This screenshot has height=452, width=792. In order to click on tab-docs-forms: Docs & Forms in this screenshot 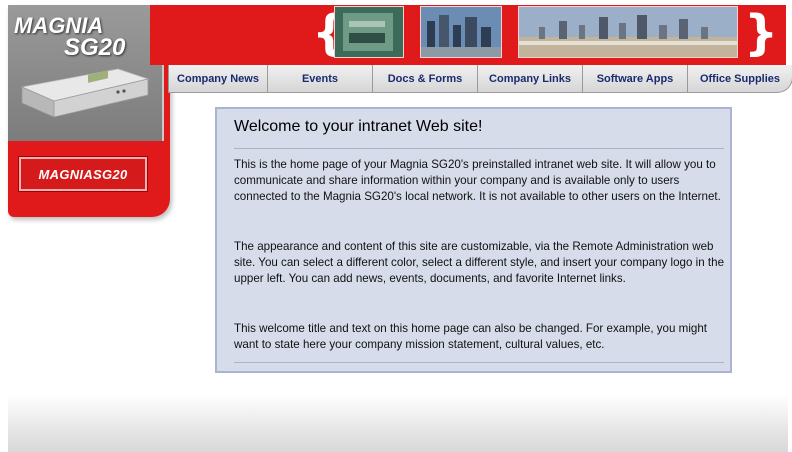, I will do `click(425, 79)`.